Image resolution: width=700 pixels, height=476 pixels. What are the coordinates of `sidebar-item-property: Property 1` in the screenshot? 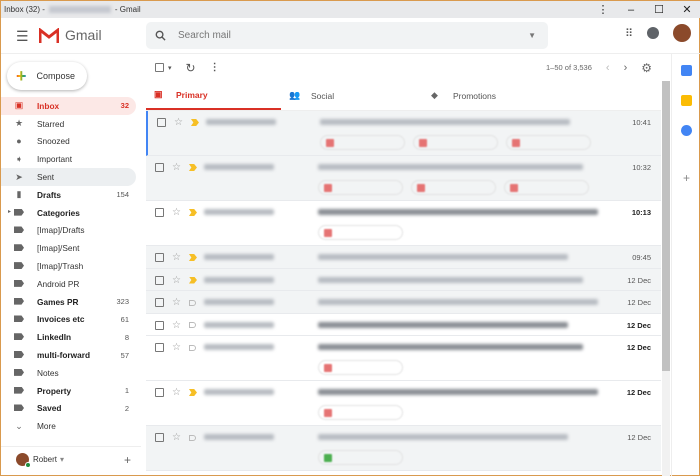 It's located at (68, 391).